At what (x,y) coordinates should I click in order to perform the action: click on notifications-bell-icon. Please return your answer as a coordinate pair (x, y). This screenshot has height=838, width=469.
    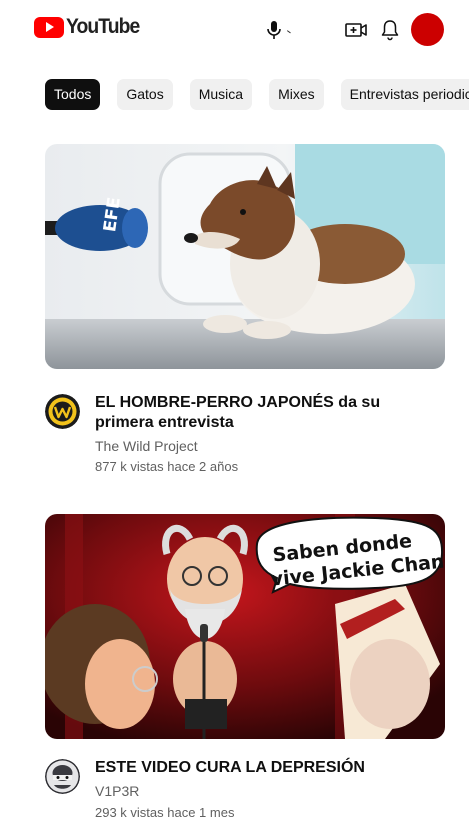
    Looking at the image, I should click on (390, 30).